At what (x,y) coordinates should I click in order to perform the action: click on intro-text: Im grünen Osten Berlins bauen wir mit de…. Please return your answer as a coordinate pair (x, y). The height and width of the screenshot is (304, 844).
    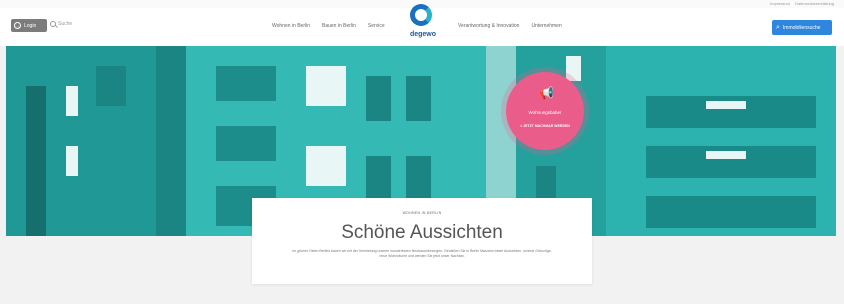
    Looking at the image, I should click on (422, 253).